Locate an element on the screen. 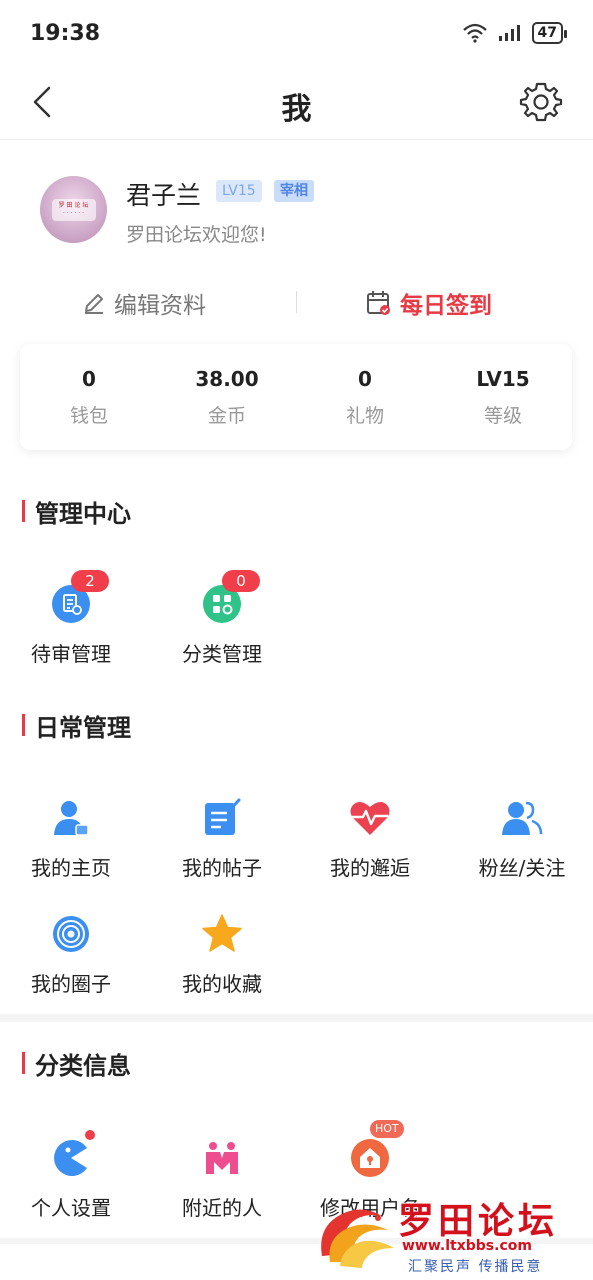 The width and height of the screenshot is (593, 1280). hot-badge: HOT is located at coordinates (387, 1129).